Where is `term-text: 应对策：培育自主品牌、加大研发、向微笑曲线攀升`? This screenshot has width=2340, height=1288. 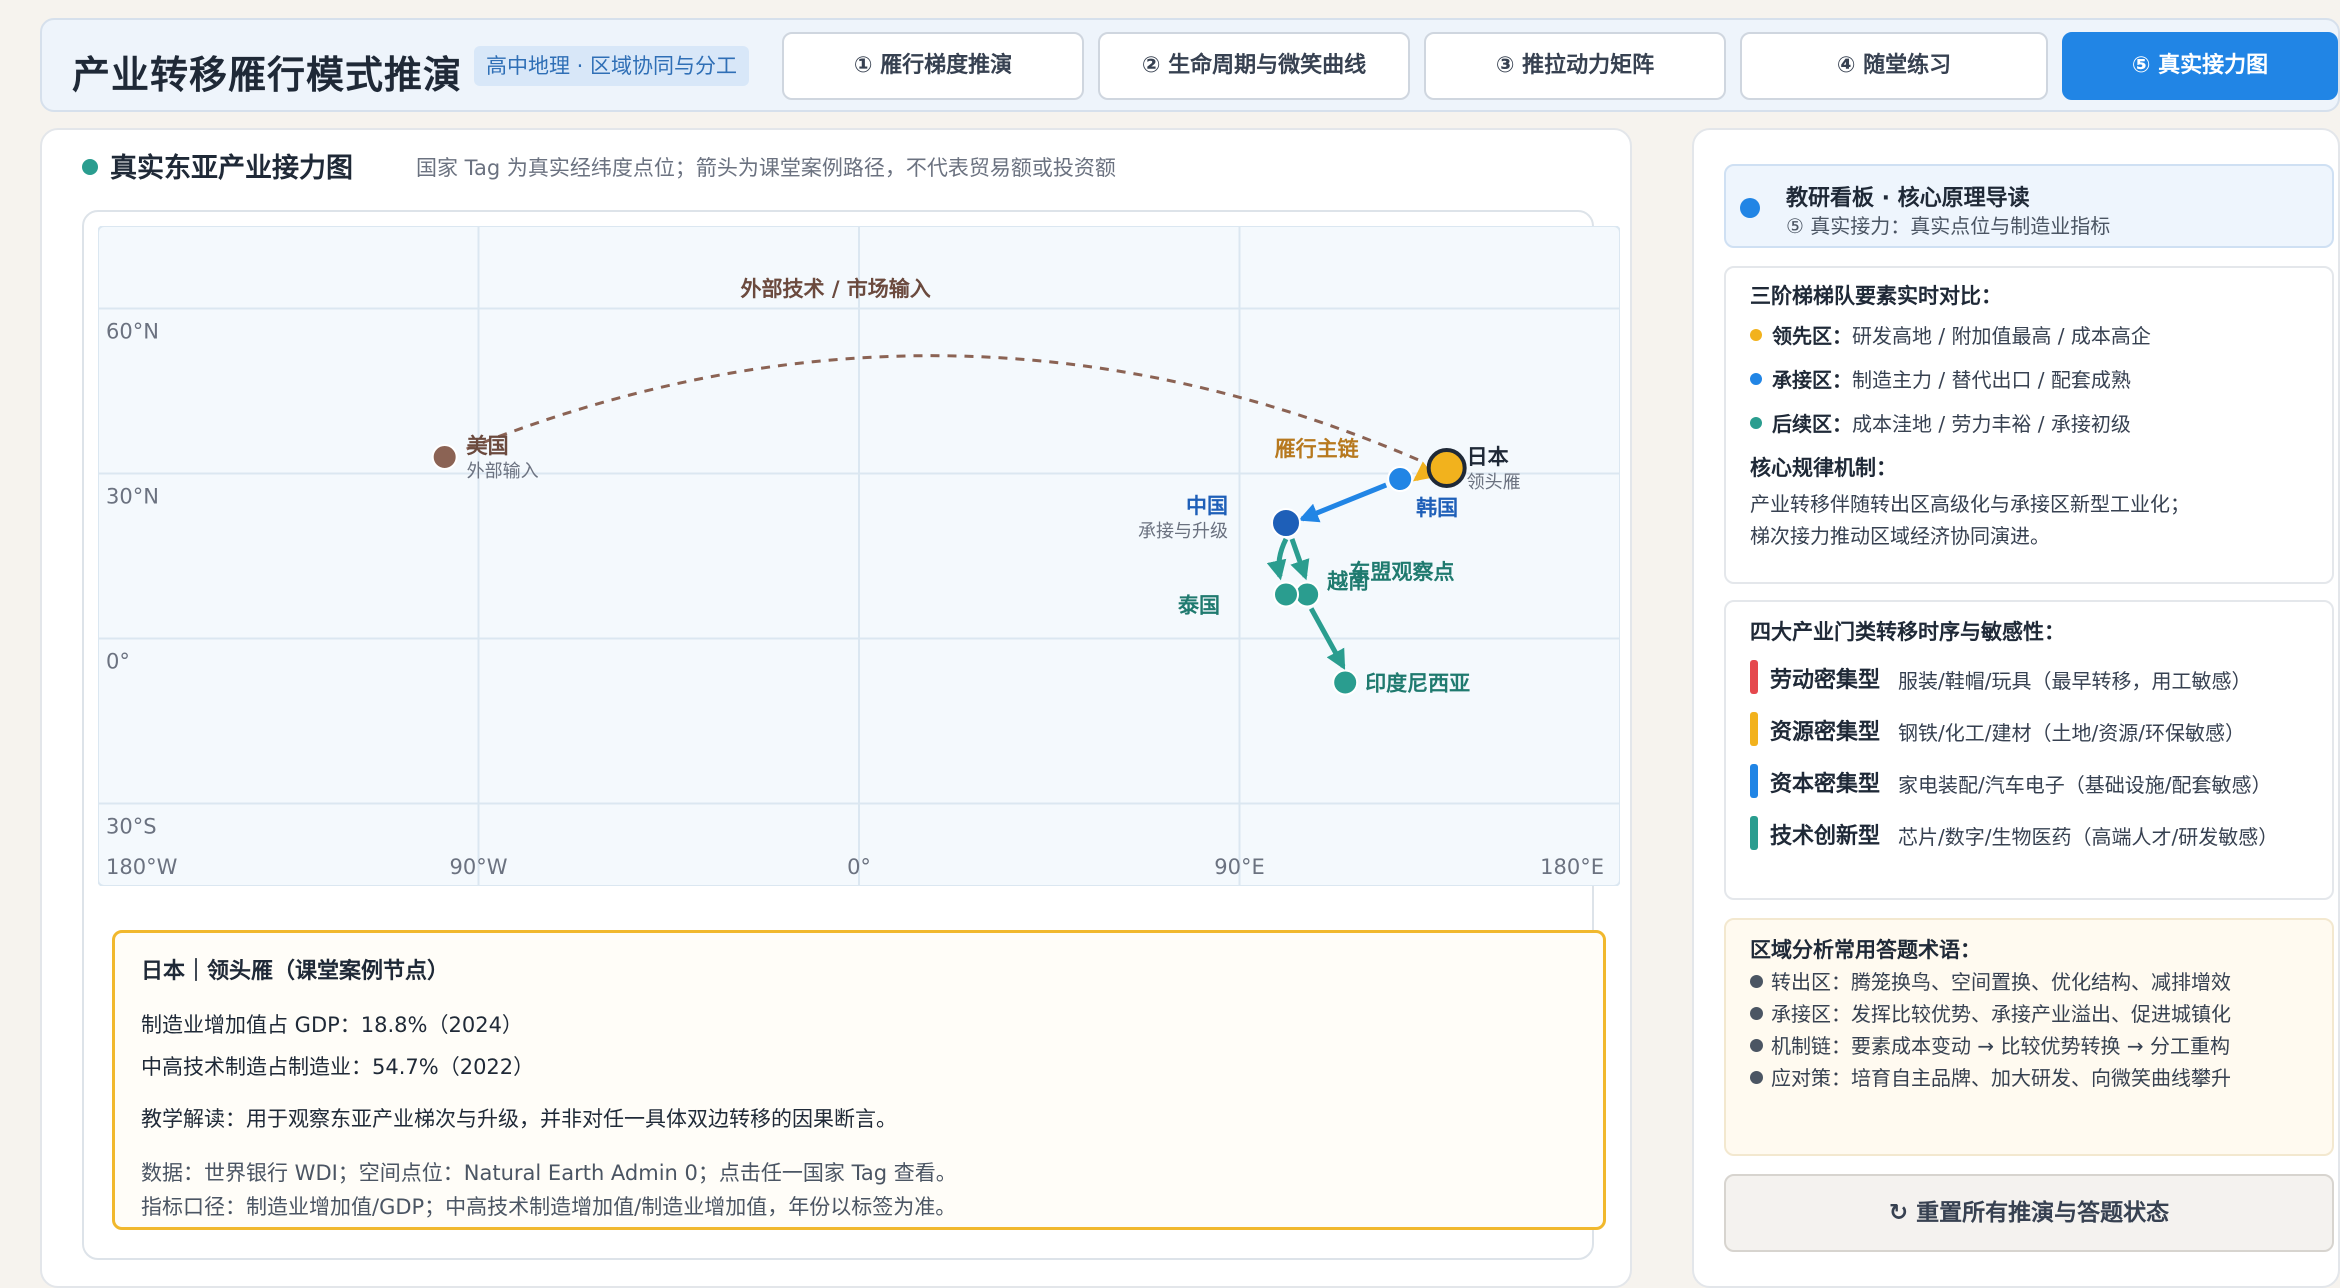 term-text: 应对策：培育自主品牌、加大研发、向微笑曲线攀升 is located at coordinates (2001, 1078).